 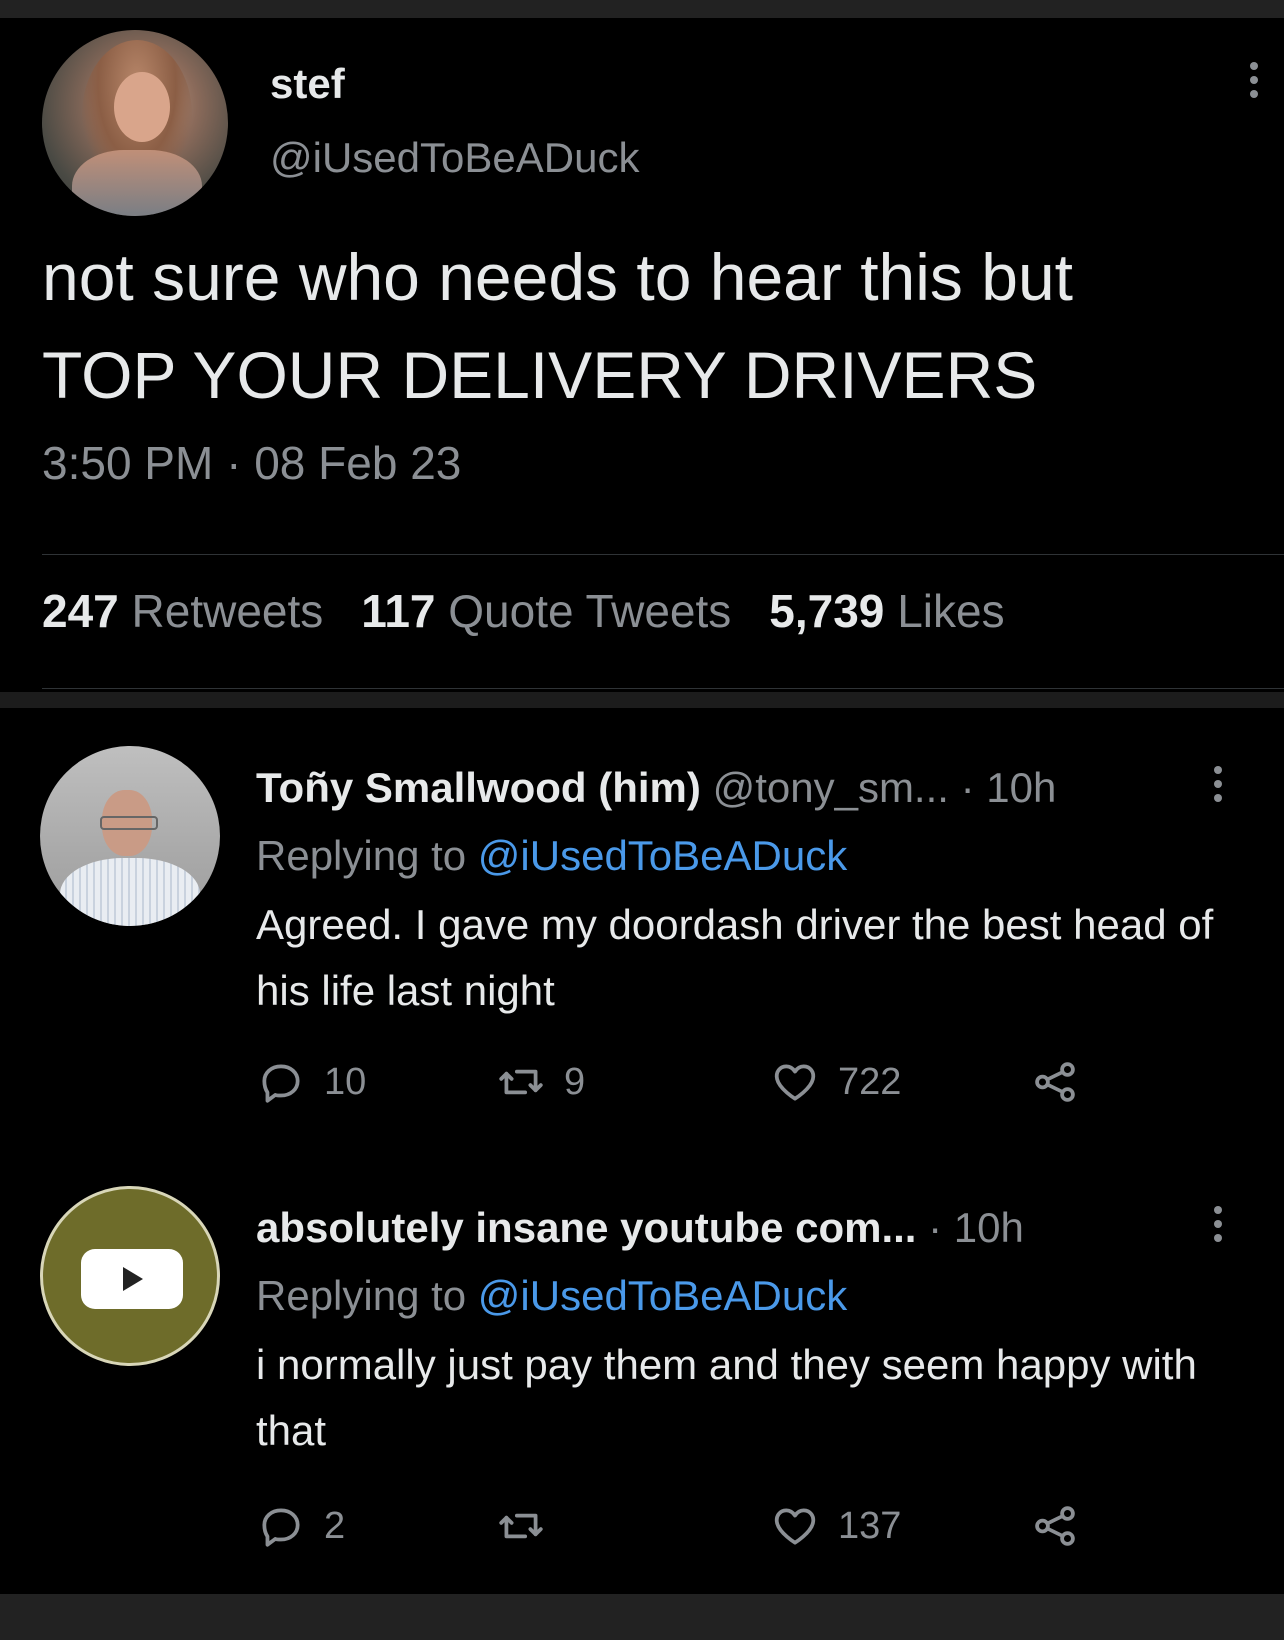 What do you see at coordinates (311, 1082) in the screenshot?
I see `reply-button: 10` at bounding box center [311, 1082].